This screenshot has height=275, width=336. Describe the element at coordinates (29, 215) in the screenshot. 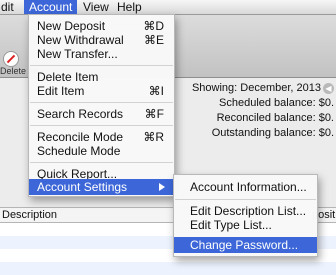

I see `column-description: Description` at that location.